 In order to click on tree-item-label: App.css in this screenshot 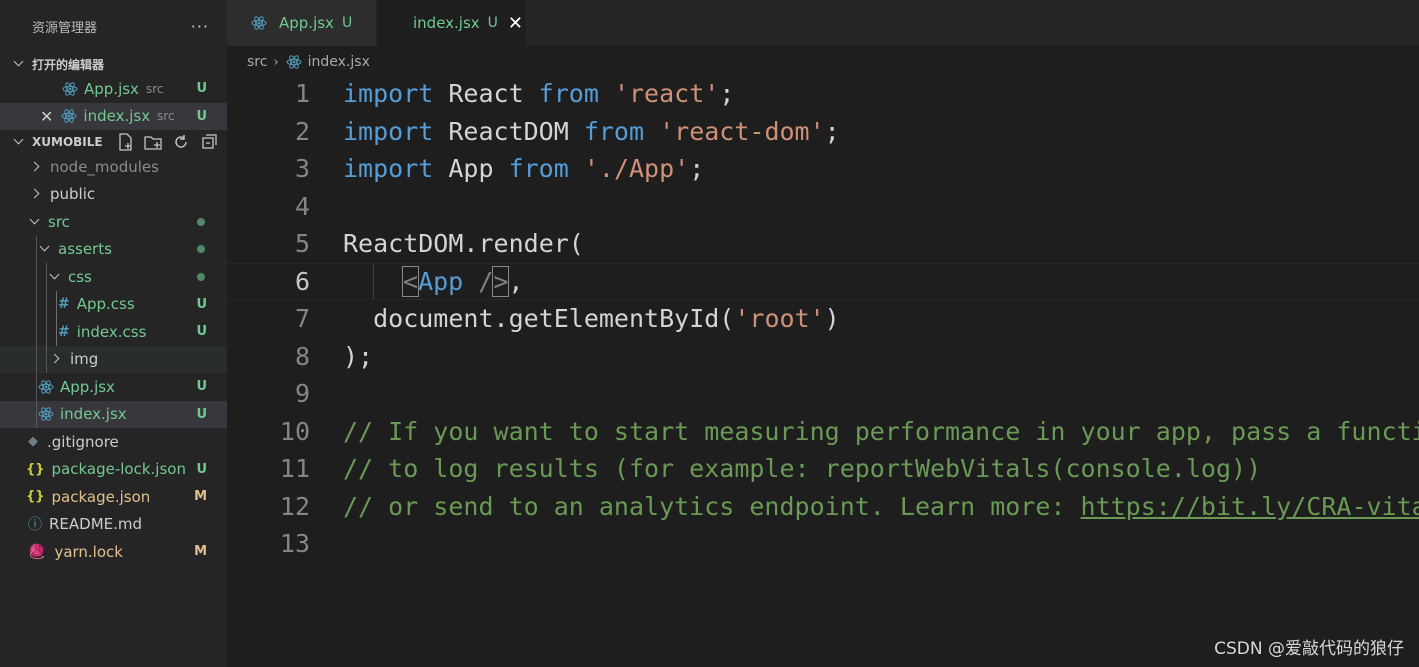, I will do `click(105, 304)`.